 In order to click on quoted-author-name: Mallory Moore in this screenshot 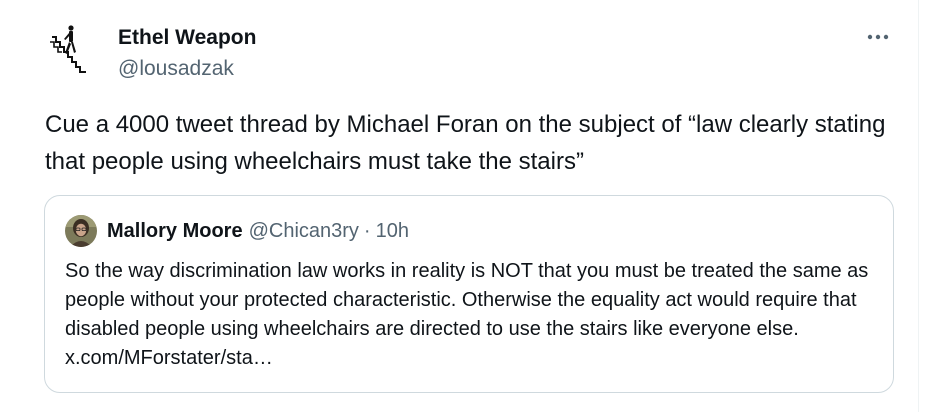, I will do `click(175, 231)`.